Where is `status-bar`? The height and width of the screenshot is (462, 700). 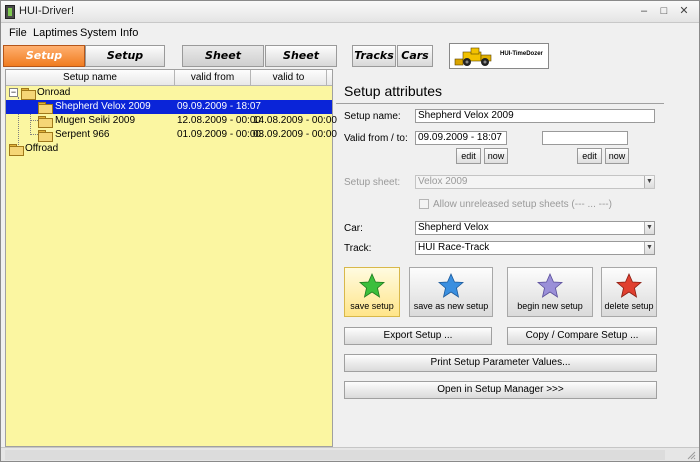
status-bar is located at coordinates (350, 454).